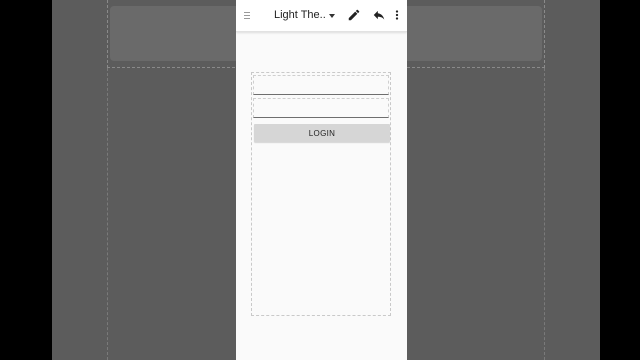 The height and width of the screenshot is (360, 640). Describe the element at coordinates (354, 15) in the screenshot. I see `pencil-icon` at that location.